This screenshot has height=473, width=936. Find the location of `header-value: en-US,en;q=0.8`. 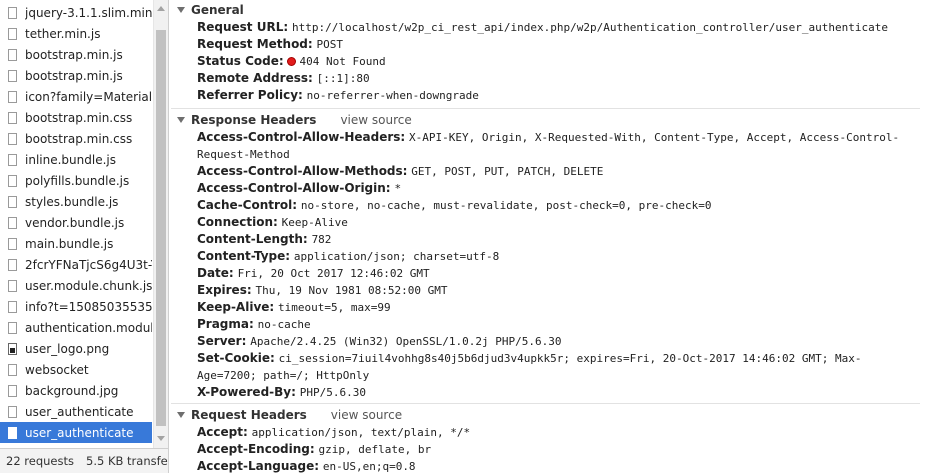

header-value: en-US,en;q=0.8 is located at coordinates (369, 466).